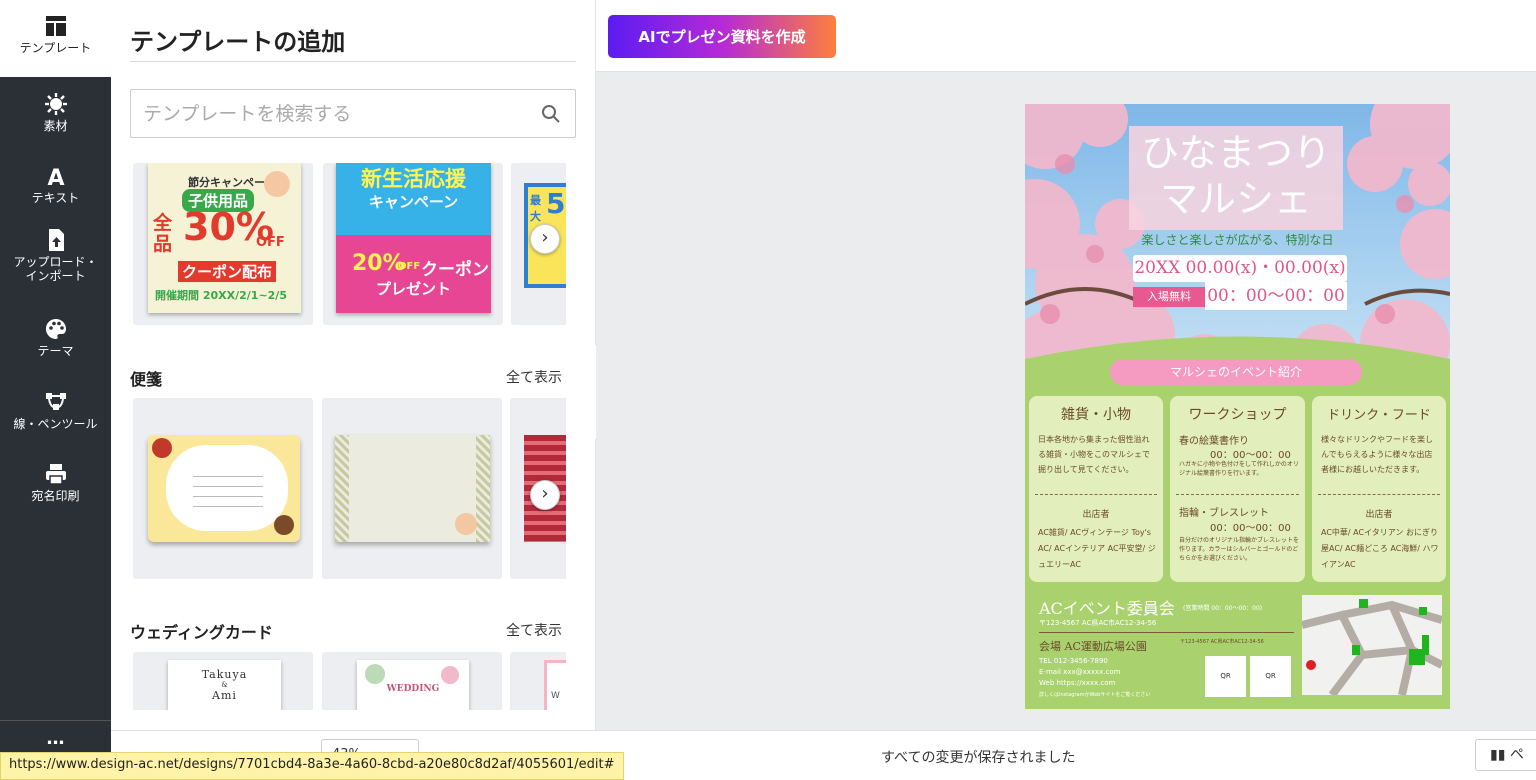 This screenshot has height=780, width=1536. What do you see at coordinates (551, 114) in the screenshot?
I see `search-icon` at bounding box center [551, 114].